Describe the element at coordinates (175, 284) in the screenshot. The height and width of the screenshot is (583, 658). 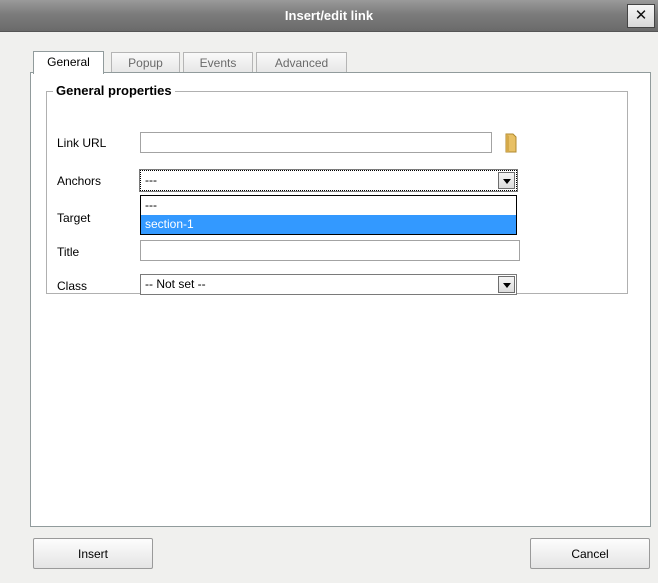
I see `class-selected-value: -- Not set --` at that location.